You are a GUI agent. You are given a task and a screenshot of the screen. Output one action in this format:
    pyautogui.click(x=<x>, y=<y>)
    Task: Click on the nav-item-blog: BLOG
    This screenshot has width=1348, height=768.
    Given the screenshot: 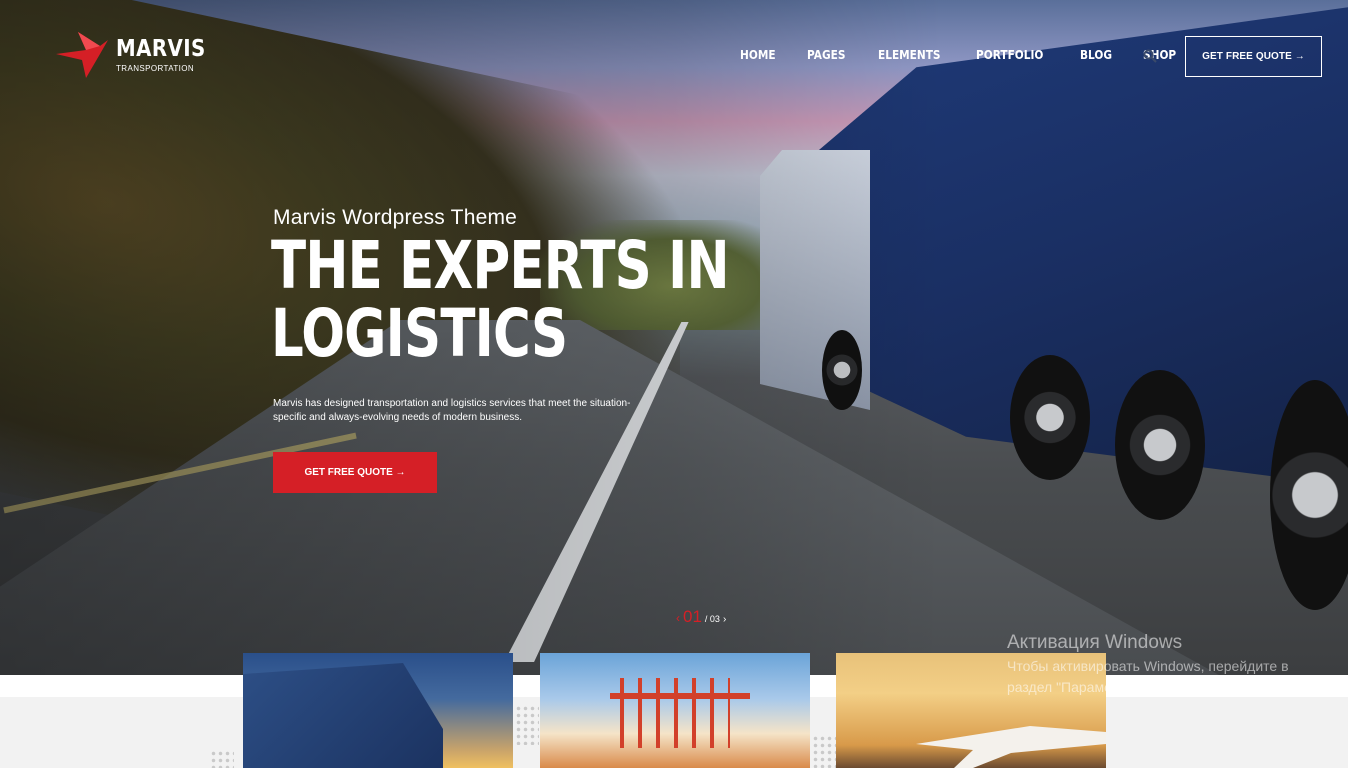 What is the action you would take?
    pyautogui.click(x=1096, y=55)
    